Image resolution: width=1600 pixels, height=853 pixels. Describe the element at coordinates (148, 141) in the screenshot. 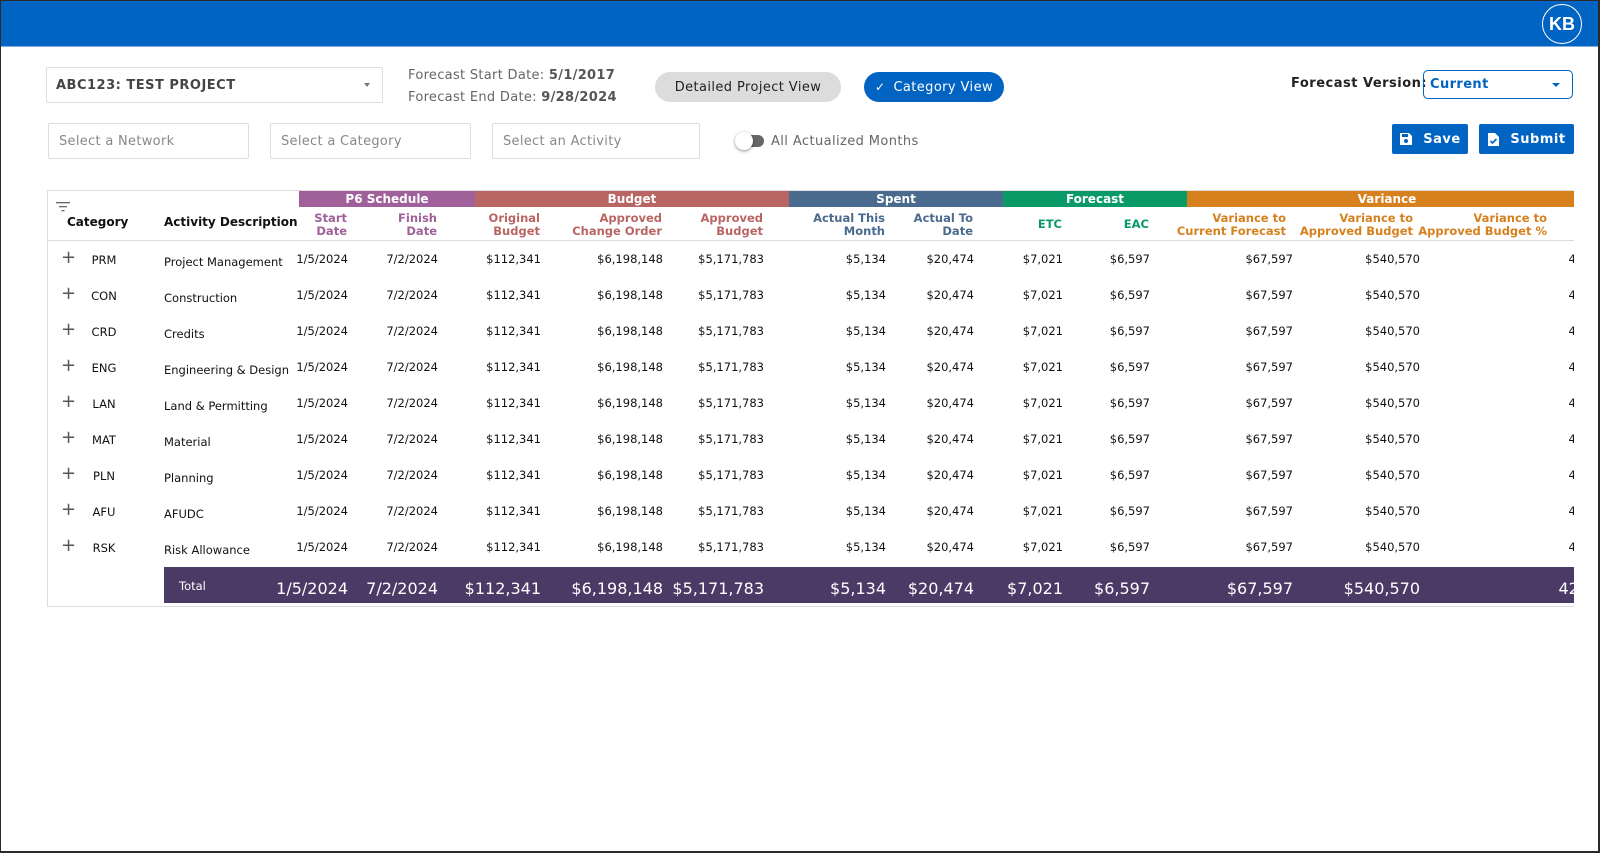

I see `network-select: Select a Network` at that location.